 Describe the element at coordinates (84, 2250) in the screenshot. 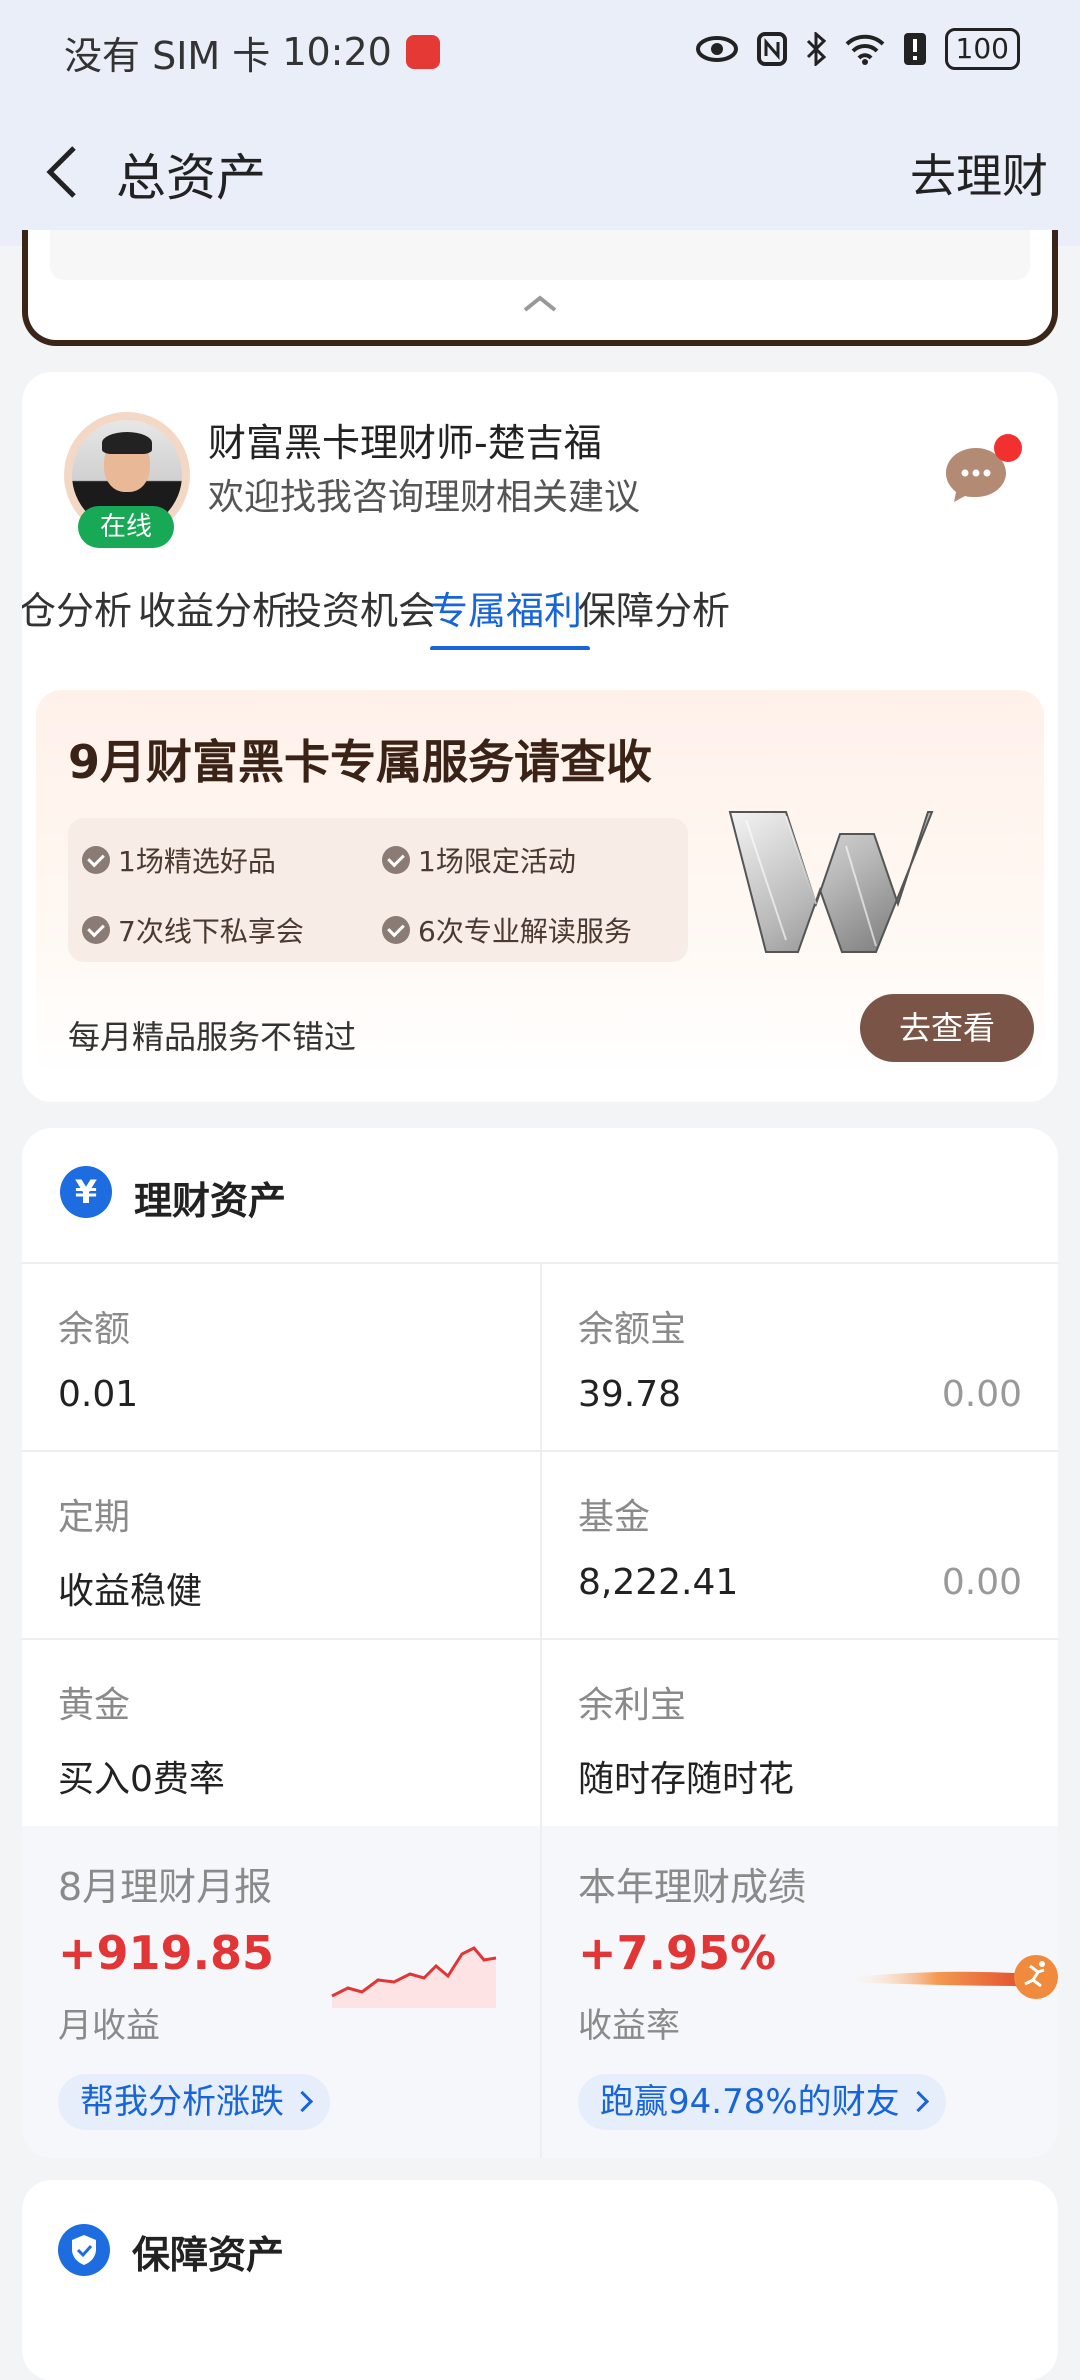

I see `shield-check-icon` at that location.